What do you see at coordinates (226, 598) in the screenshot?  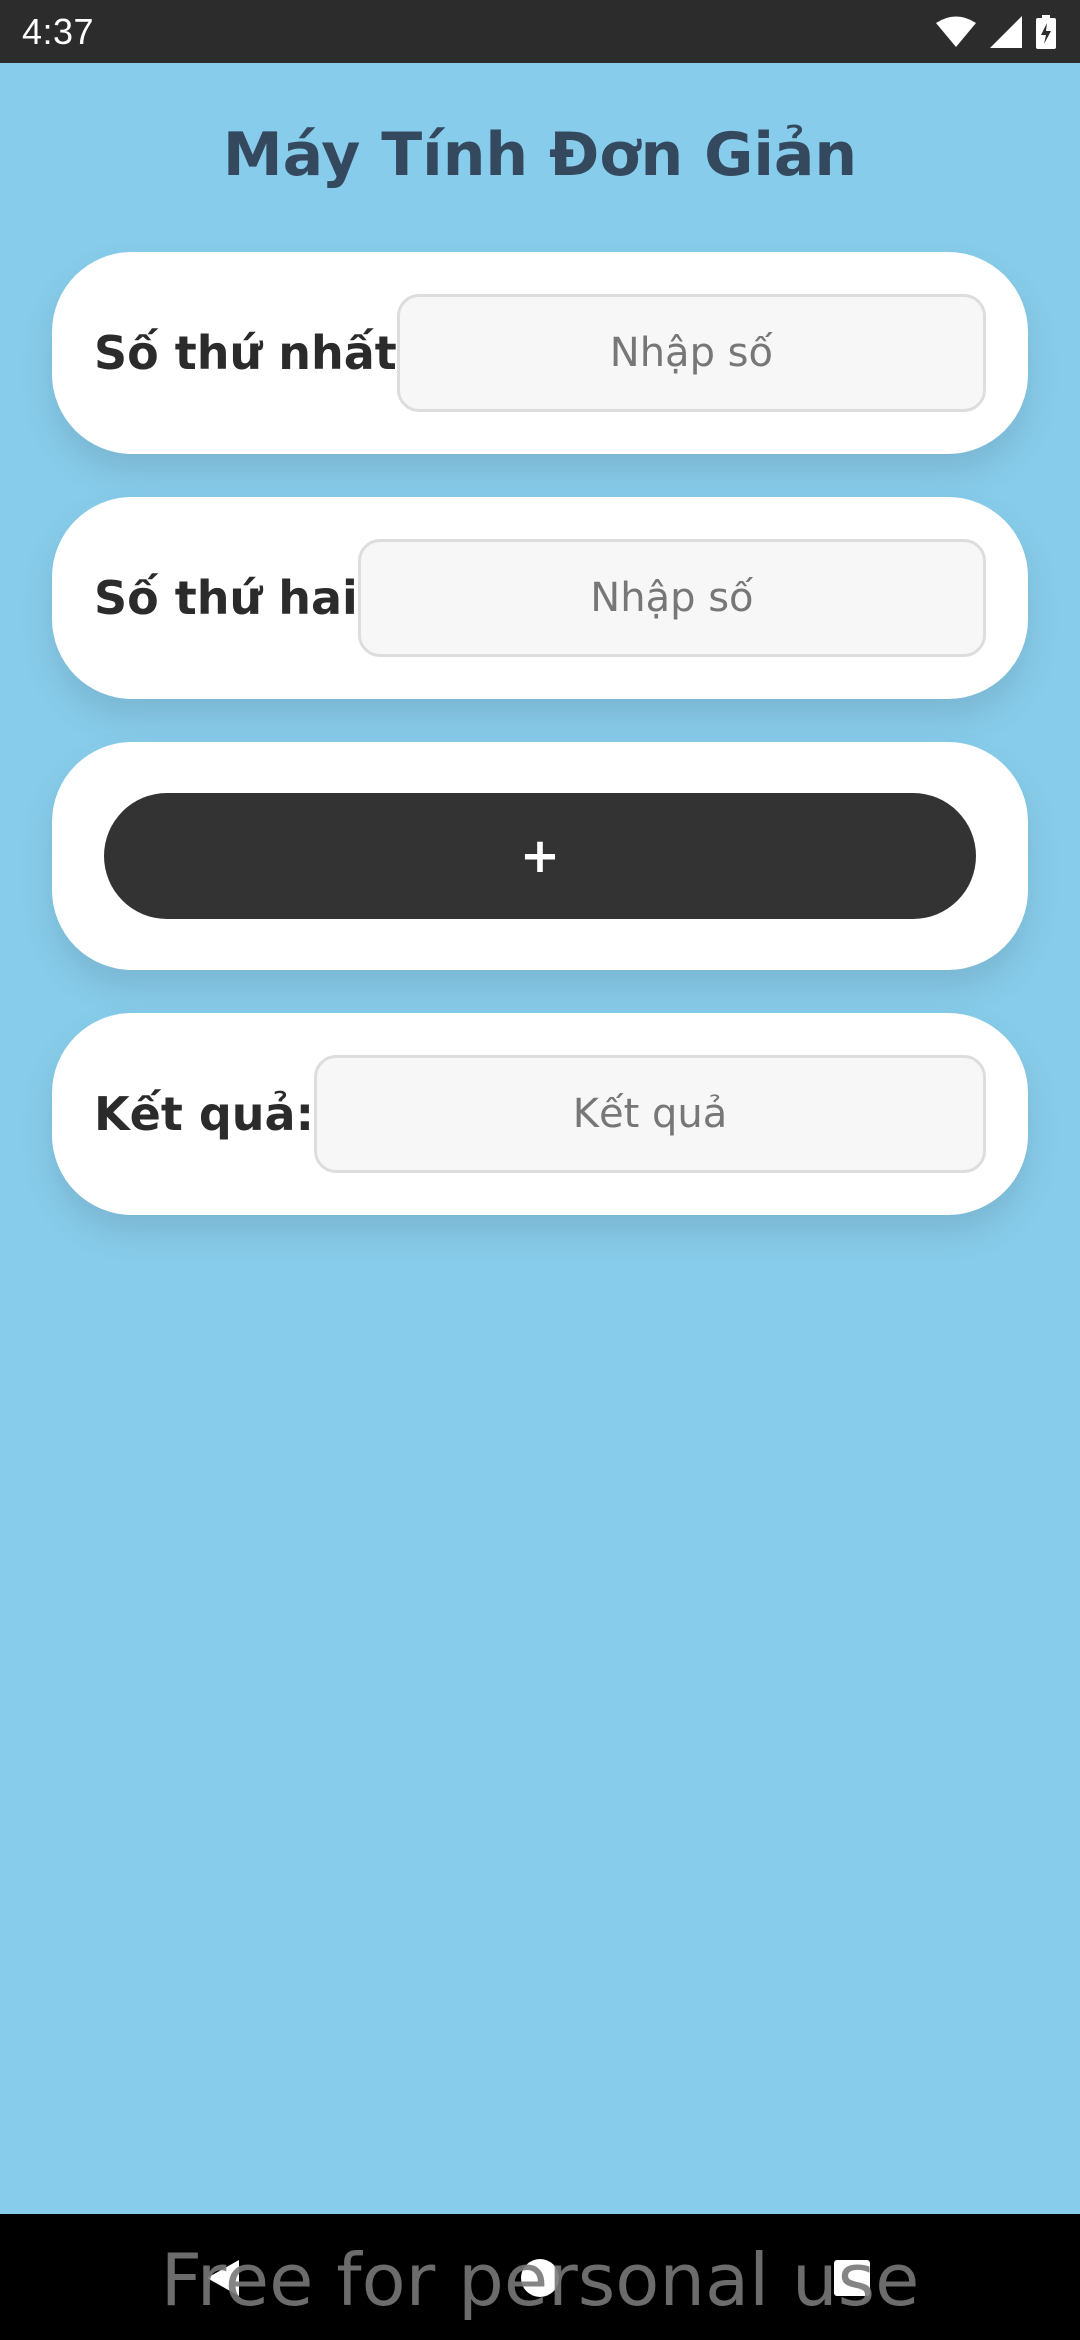 I see `second-number-label: Số thứ hai` at bounding box center [226, 598].